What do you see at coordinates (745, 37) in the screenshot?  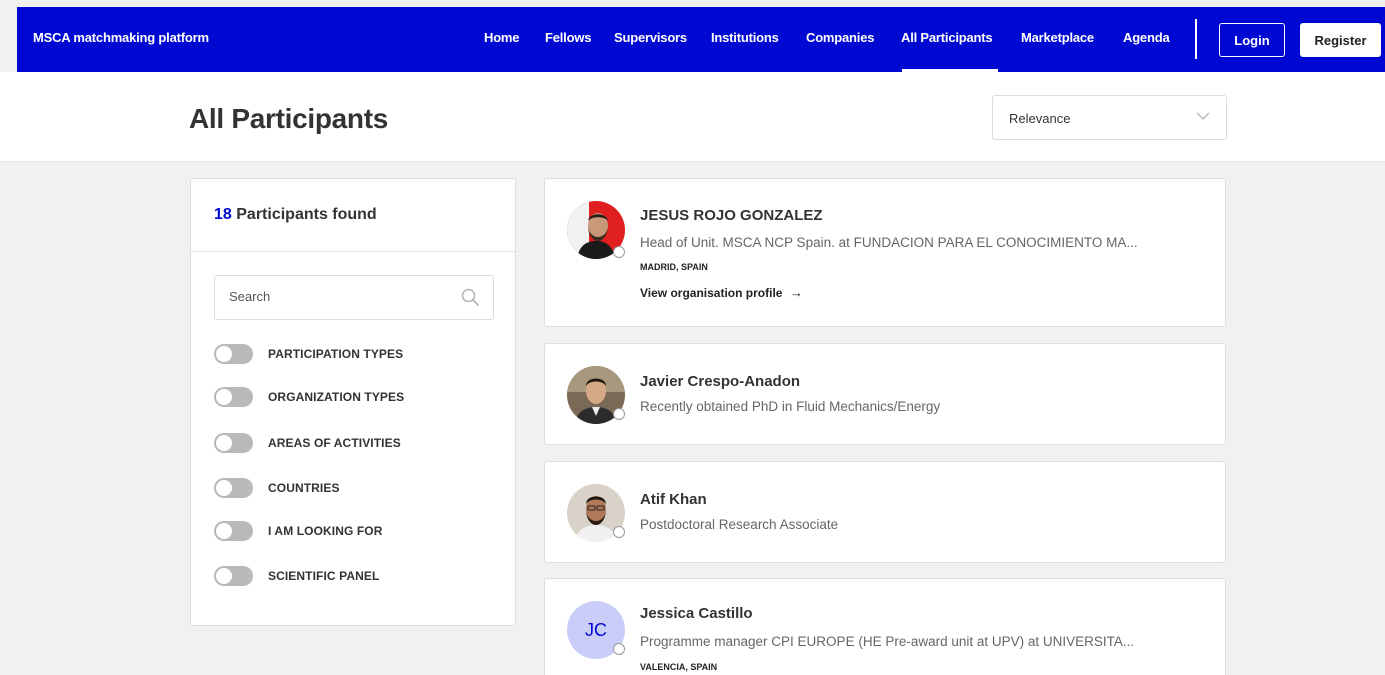 I see `nav-institutions: Institutions` at bounding box center [745, 37].